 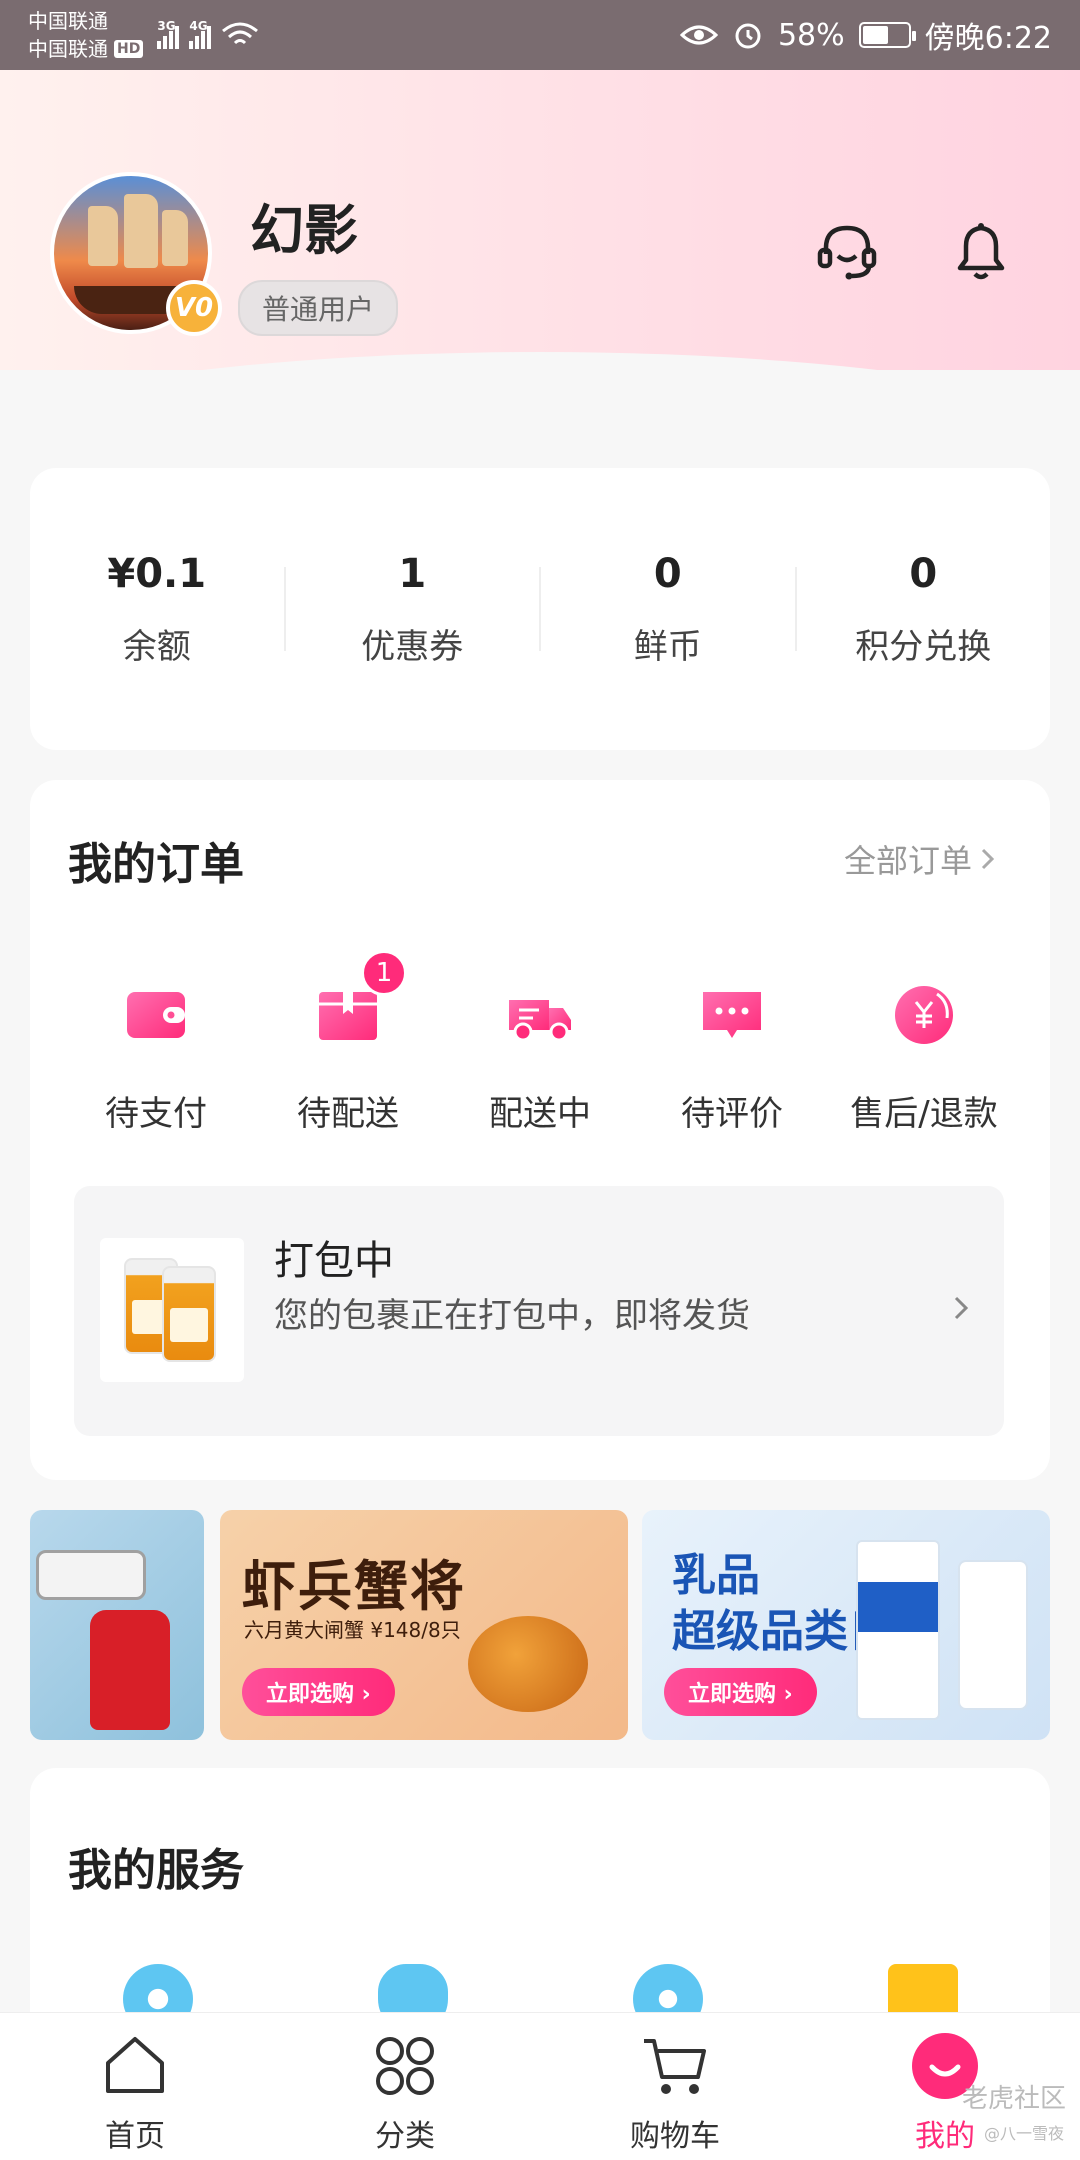 I want to click on carrier-name-2: 中国联通, so click(x=68, y=49).